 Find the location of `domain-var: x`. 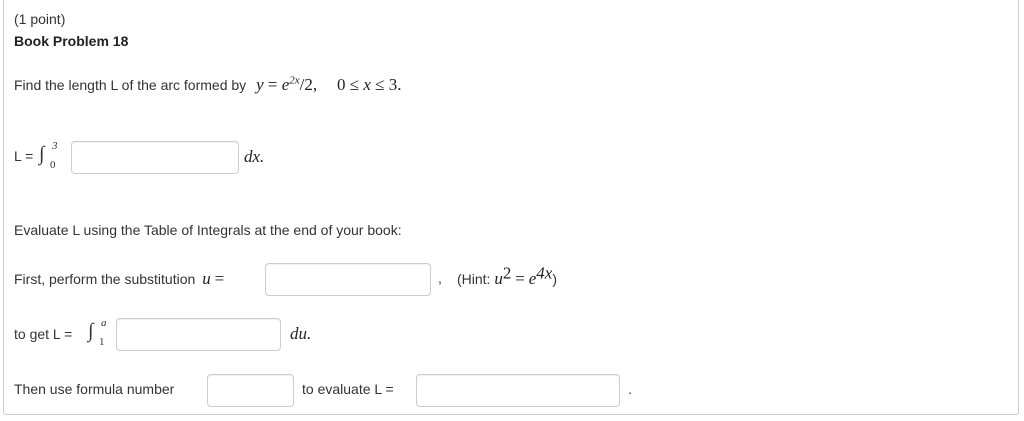

domain-var: x is located at coordinates (367, 84).